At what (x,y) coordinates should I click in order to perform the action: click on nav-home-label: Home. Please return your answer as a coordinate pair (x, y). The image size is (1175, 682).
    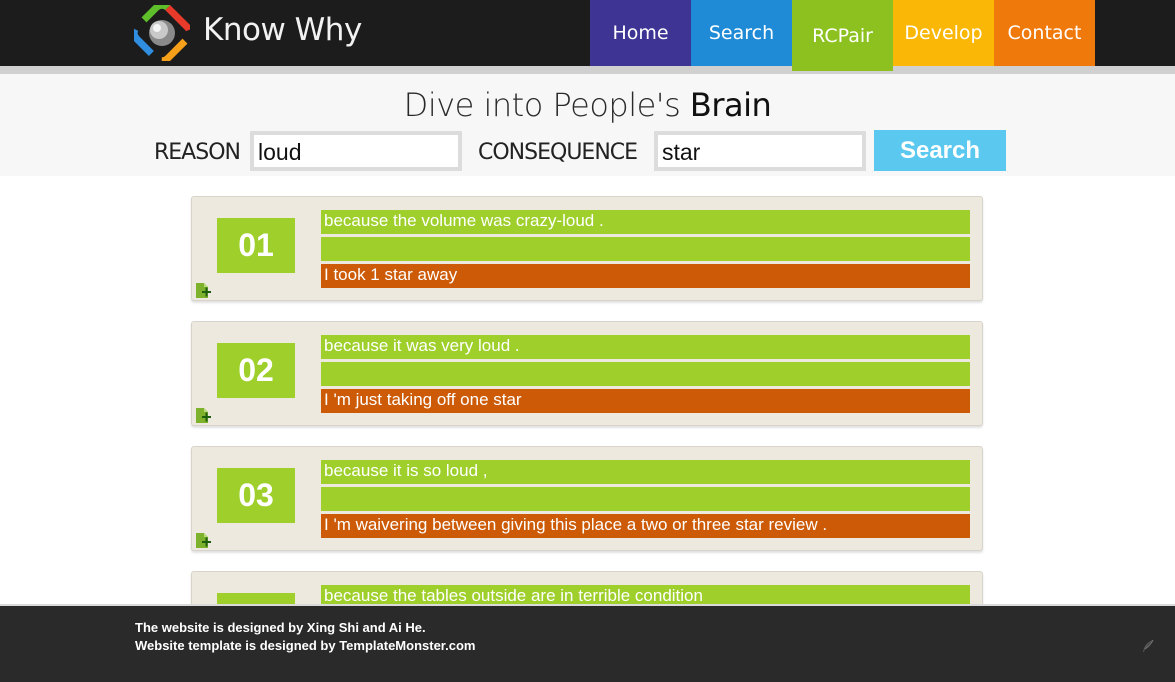
    Looking at the image, I should click on (640, 33).